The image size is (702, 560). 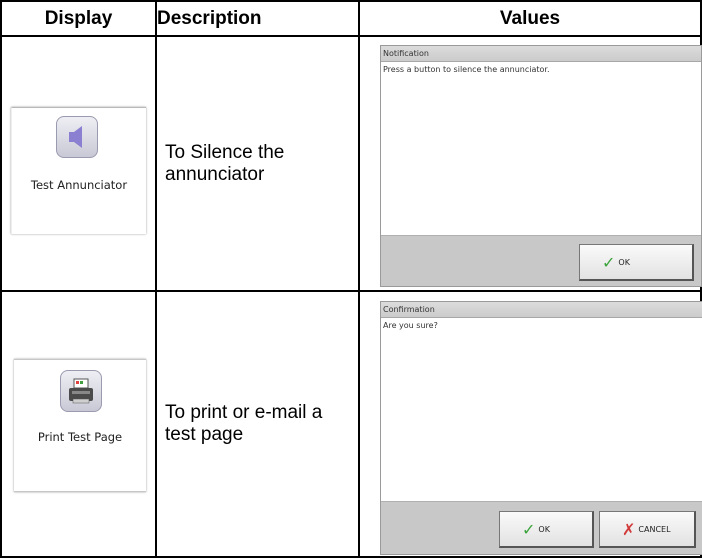 I want to click on tile-label: Print Test Page, so click(x=80, y=437).